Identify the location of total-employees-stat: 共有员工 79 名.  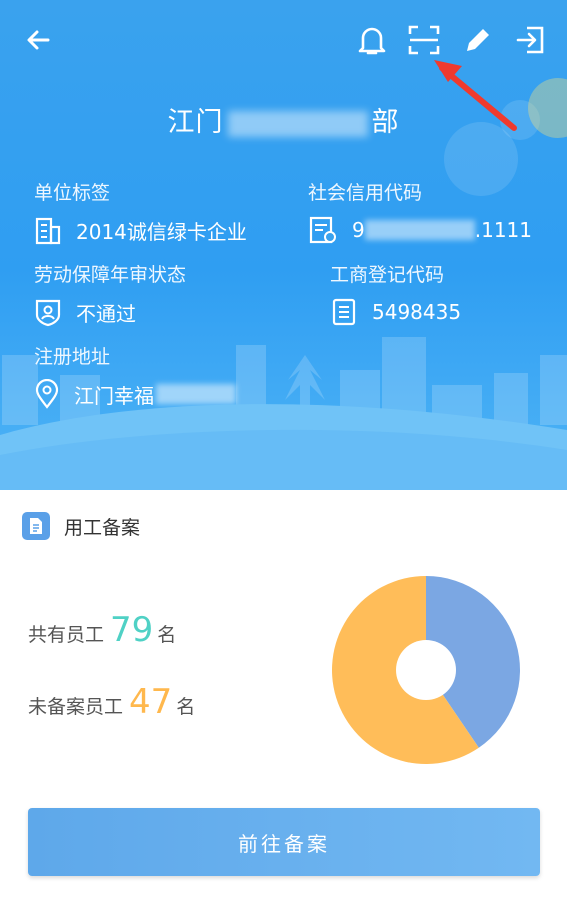
(102, 630).